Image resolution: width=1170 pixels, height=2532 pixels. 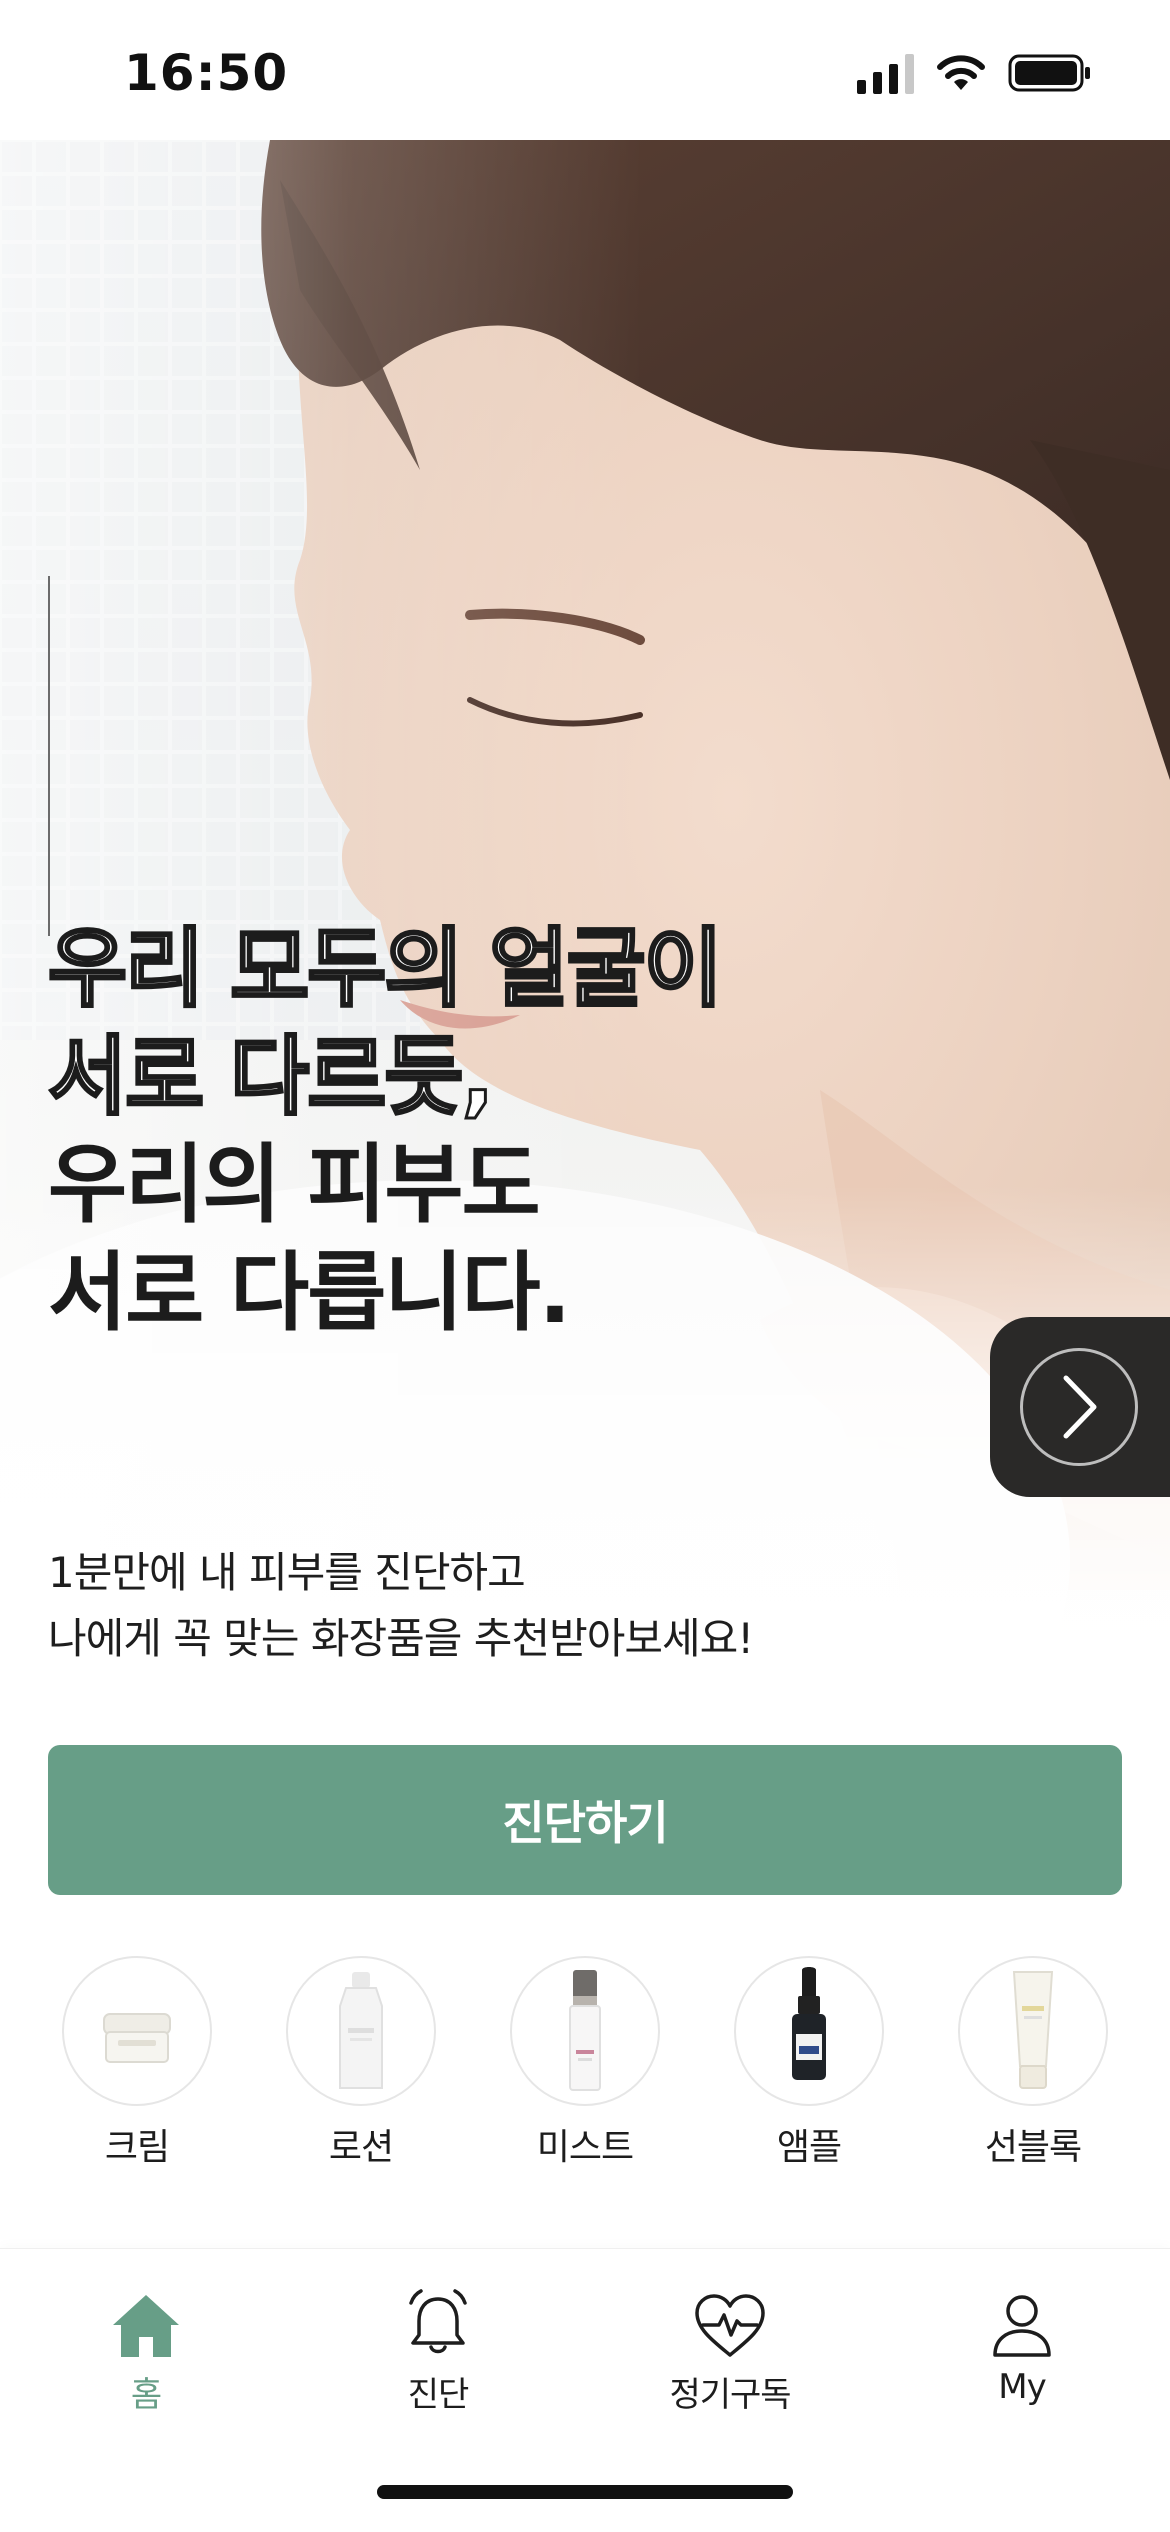 I want to click on category-lotion: 로션, so click(x=361, y=2063).